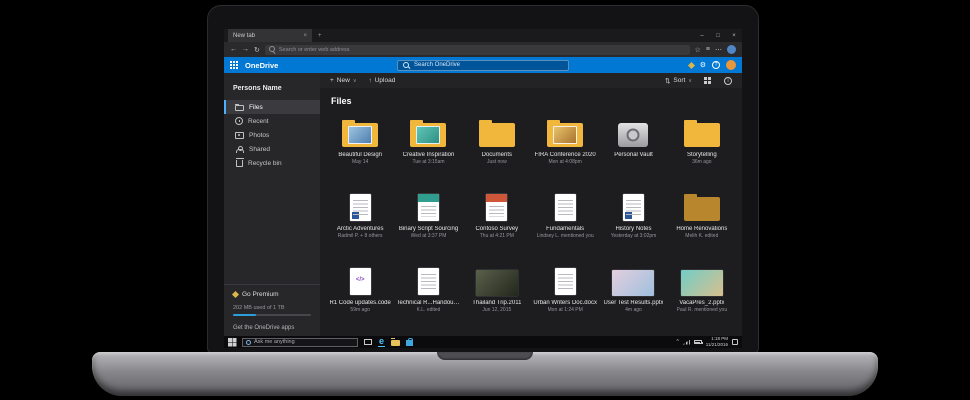 The width and height of the screenshot is (970, 400). I want to click on start-button, so click(232, 342).